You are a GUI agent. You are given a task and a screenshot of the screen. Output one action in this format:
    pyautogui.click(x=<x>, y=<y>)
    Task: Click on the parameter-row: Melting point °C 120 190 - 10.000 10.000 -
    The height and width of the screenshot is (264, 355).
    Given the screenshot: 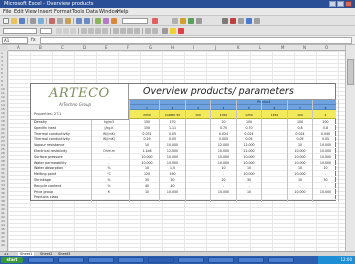 What is the action you would take?
    pyautogui.click(x=183, y=175)
    